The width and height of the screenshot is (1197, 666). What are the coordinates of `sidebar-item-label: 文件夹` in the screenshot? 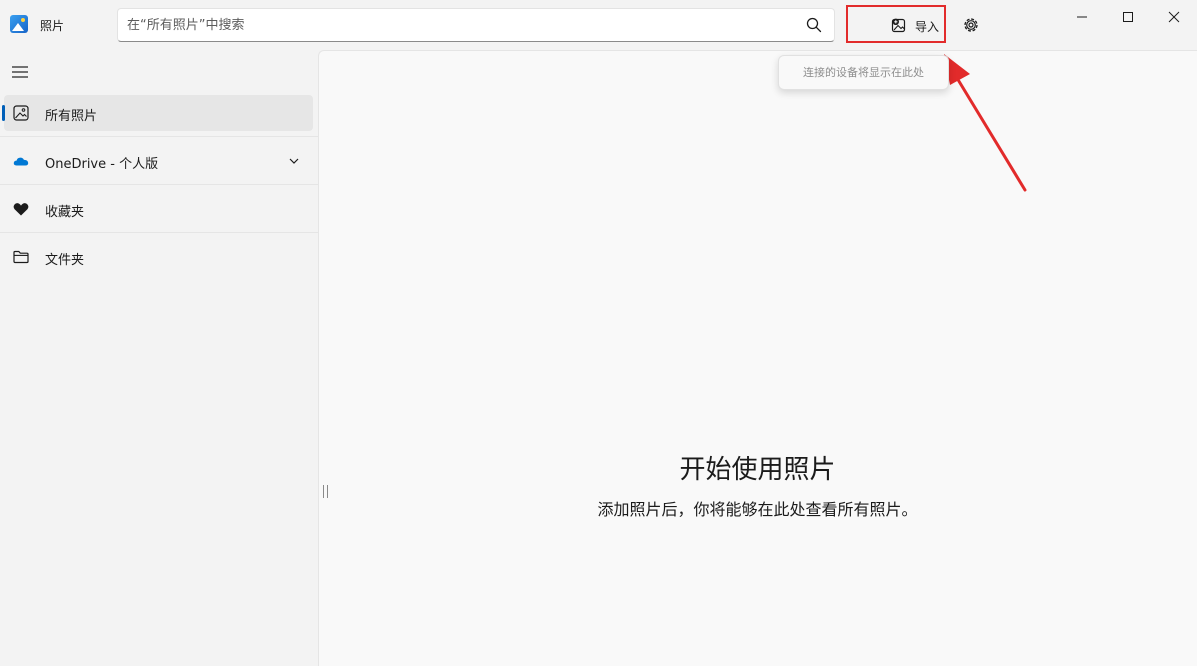 It's located at (65, 260).